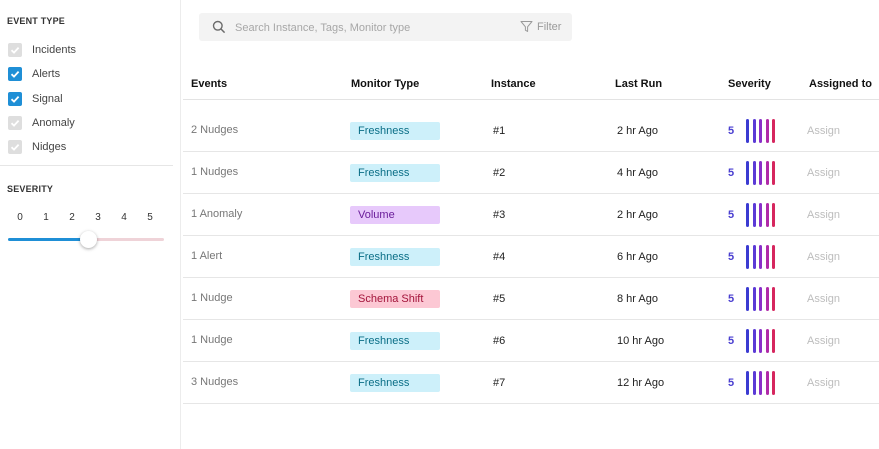 The height and width of the screenshot is (449, 879). What do you see at coordinates (637, 299) in the screenshot?
I see `last-run-cell: 8 hr Ago` at bounding box center [637, 299].